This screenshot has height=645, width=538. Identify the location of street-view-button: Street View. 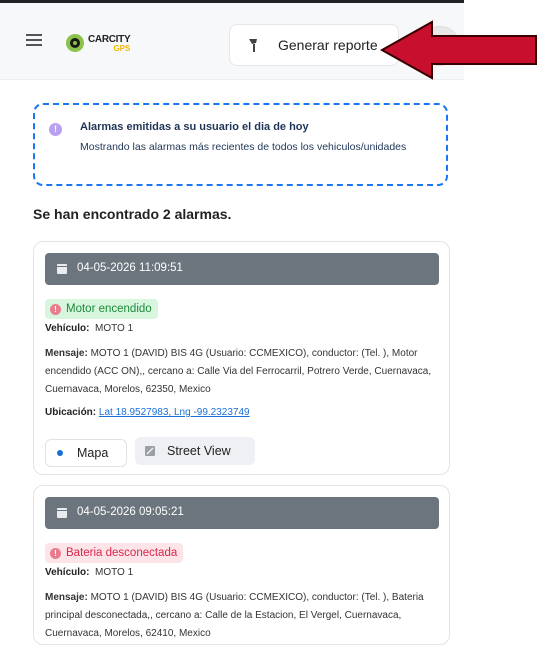
(195, 451).